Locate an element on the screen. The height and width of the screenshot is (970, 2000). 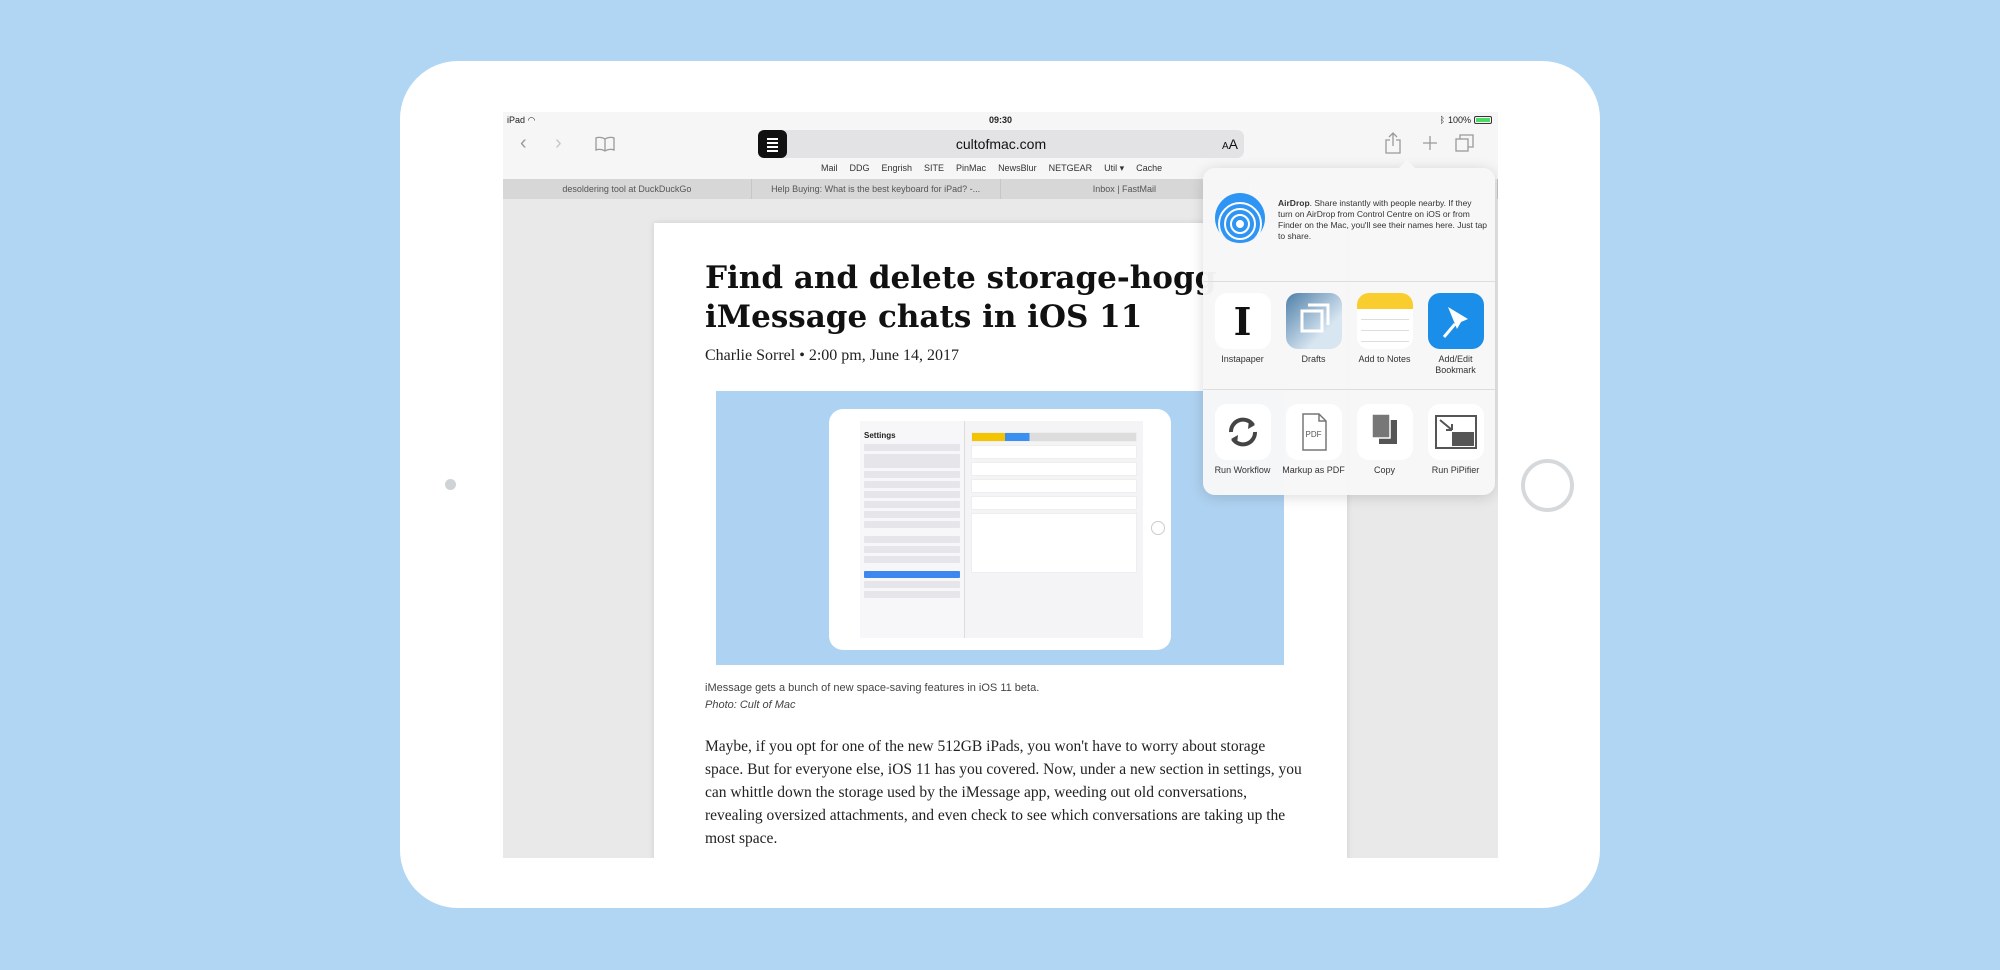
safari-toolbar: ‹ › cultofmac.com AA is located at coordinates (1000, 143).